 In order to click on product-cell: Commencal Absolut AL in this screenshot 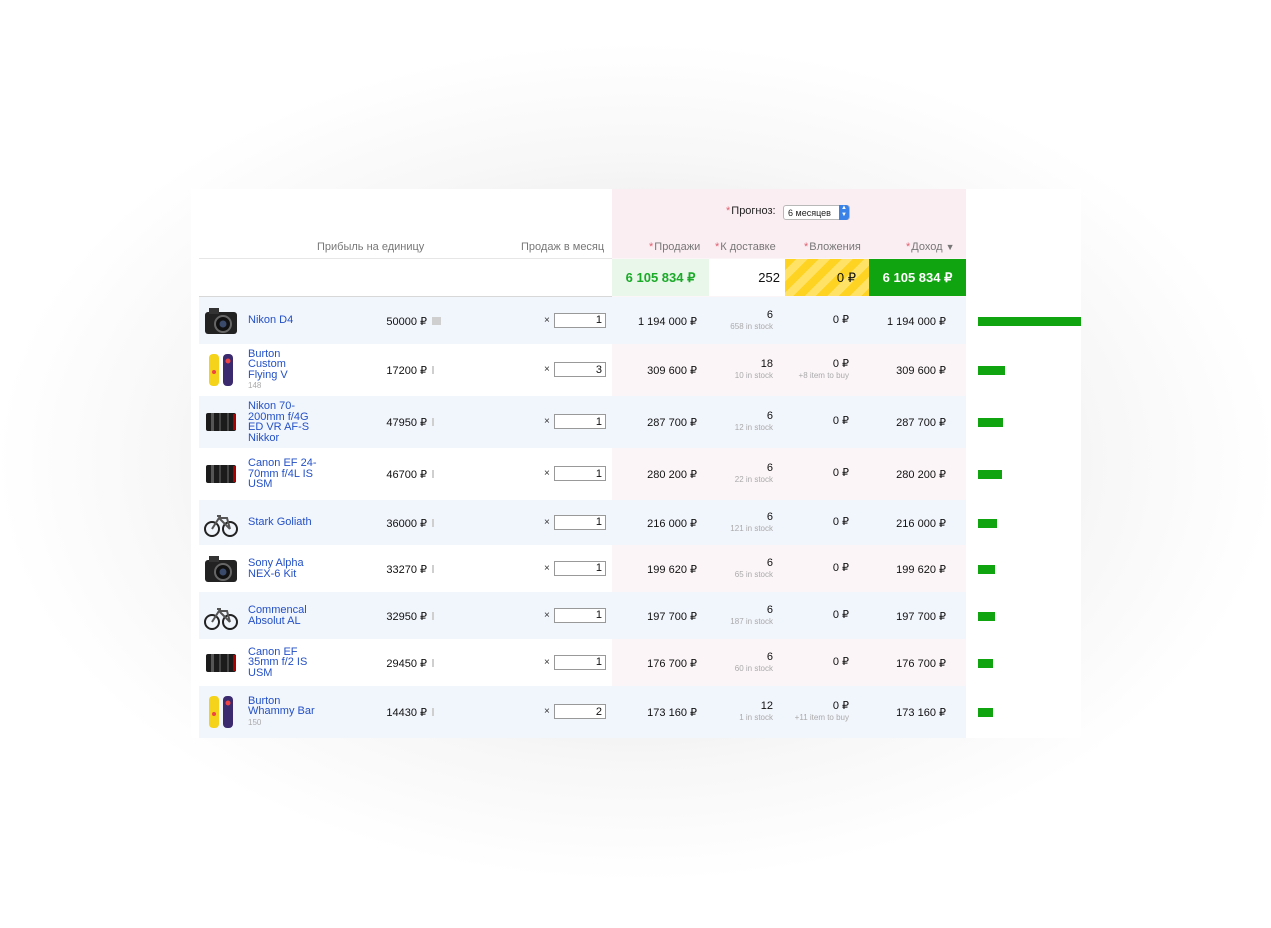, I will do `click(283, 615)`.